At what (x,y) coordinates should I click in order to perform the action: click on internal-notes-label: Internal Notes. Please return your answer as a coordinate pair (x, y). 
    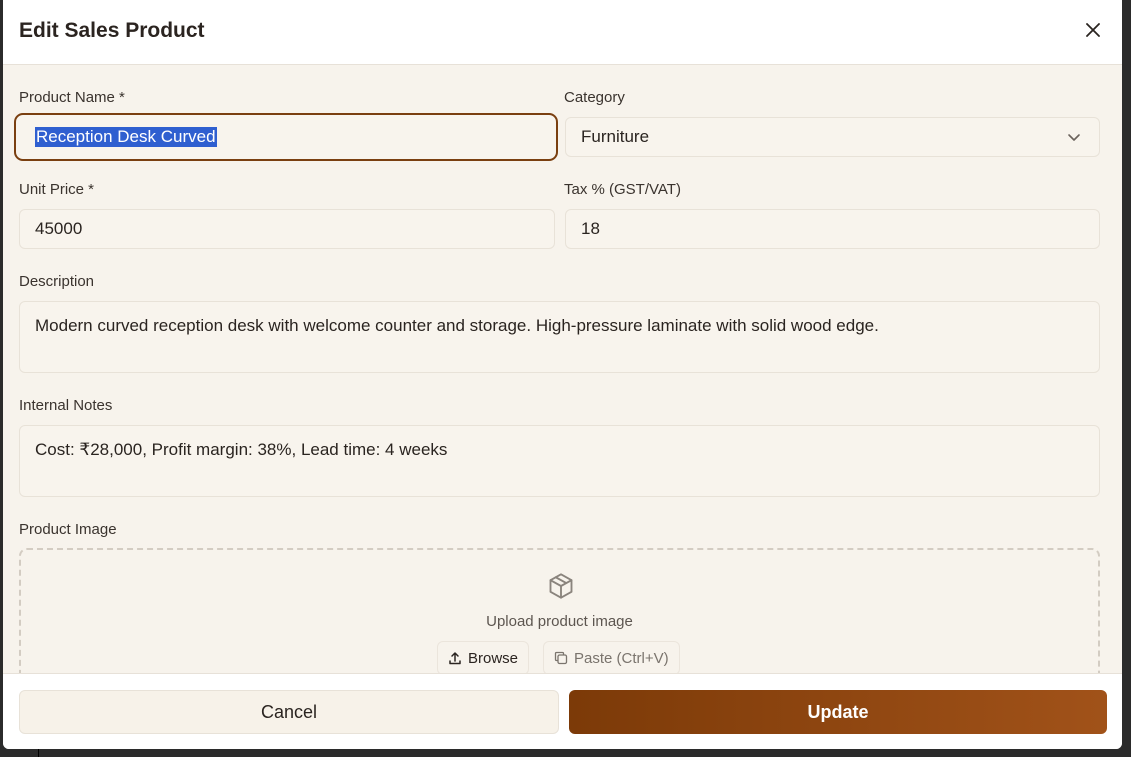
    Looking at the image, I should click on (66, 405).